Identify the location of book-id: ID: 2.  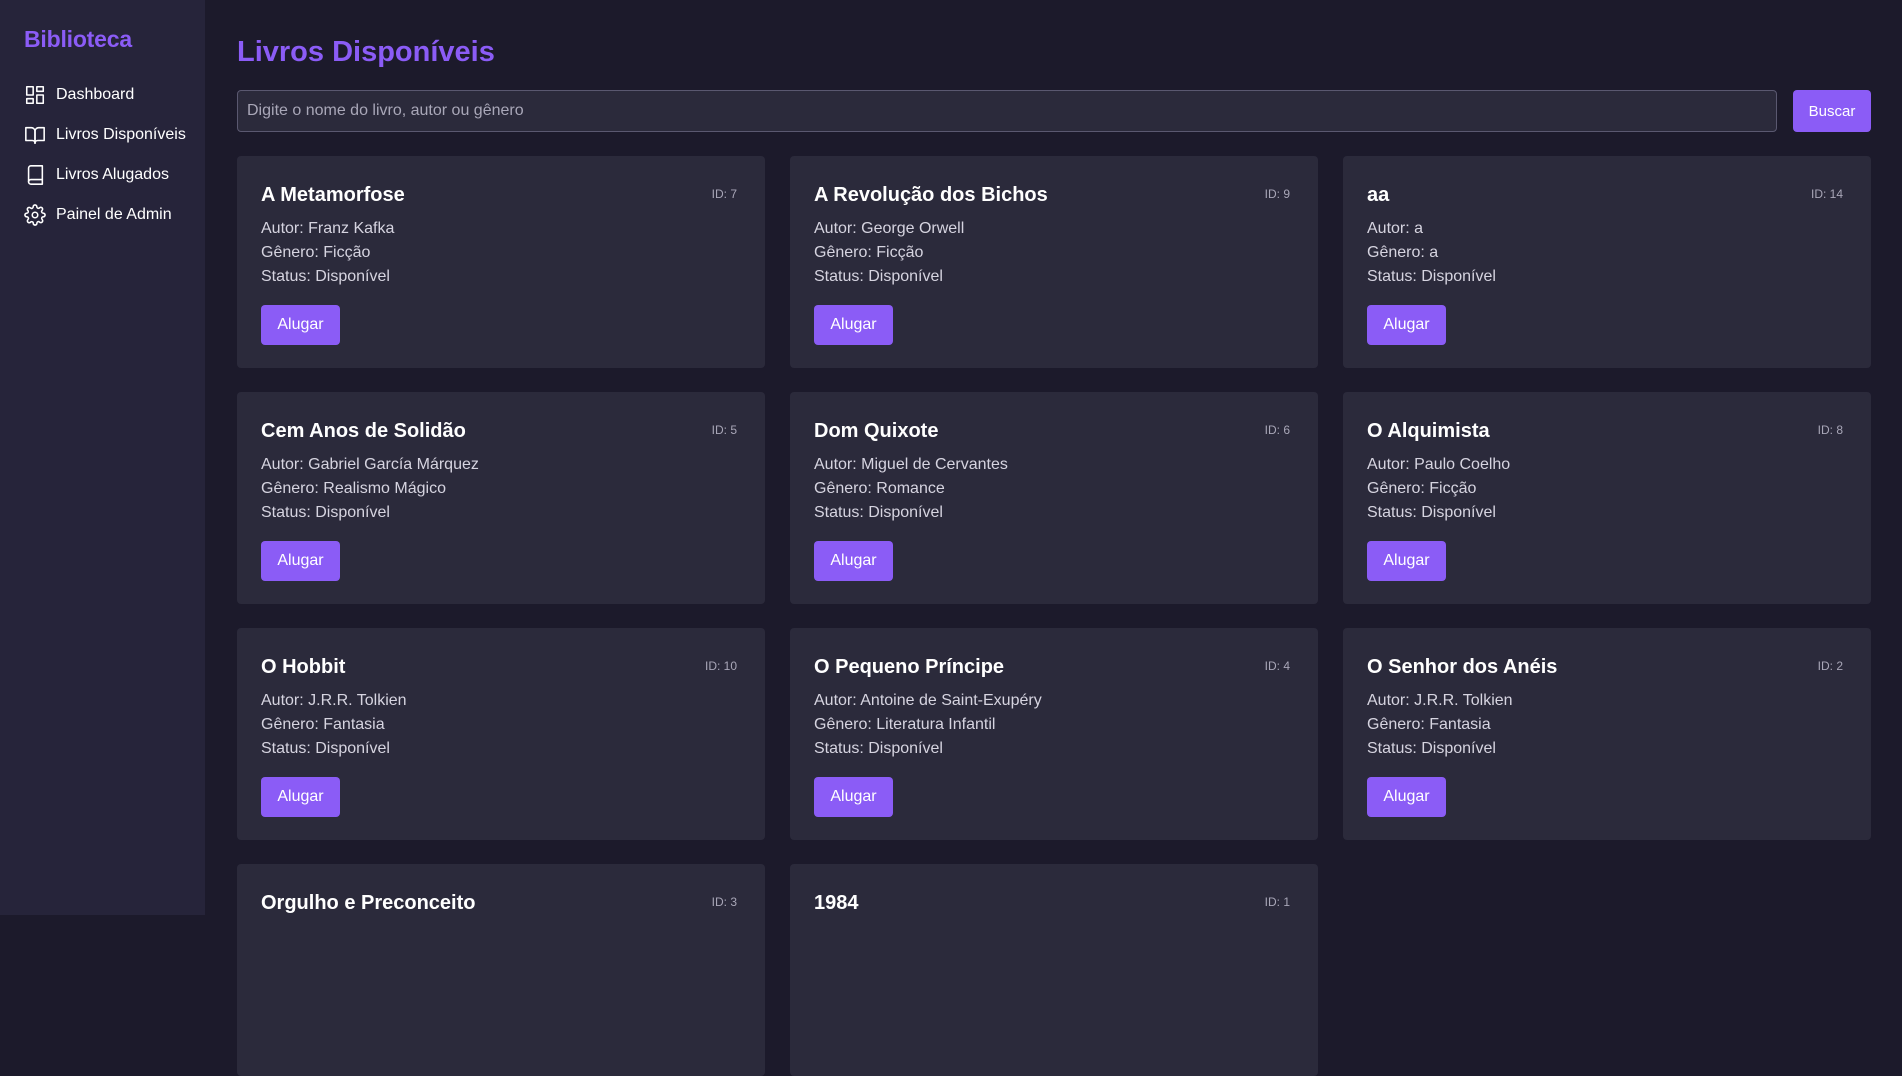
(1830, 666).